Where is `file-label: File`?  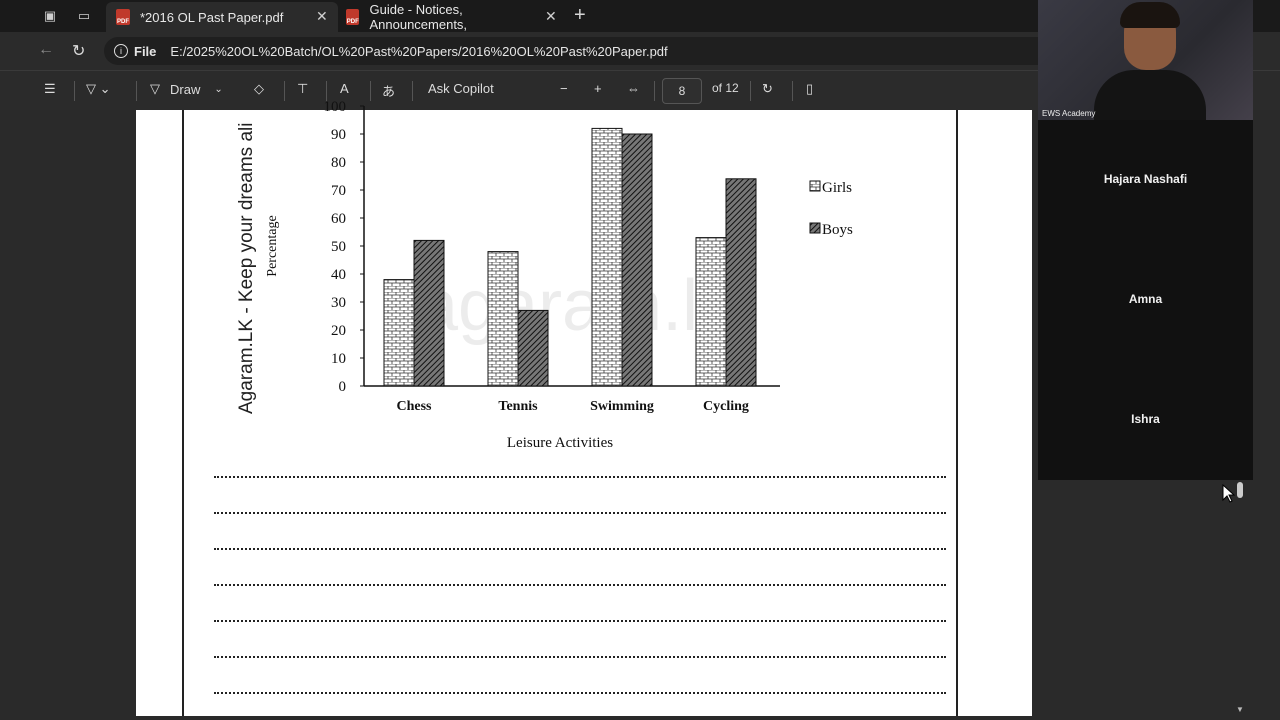
file-label: File is located at coordinates (145, 51).